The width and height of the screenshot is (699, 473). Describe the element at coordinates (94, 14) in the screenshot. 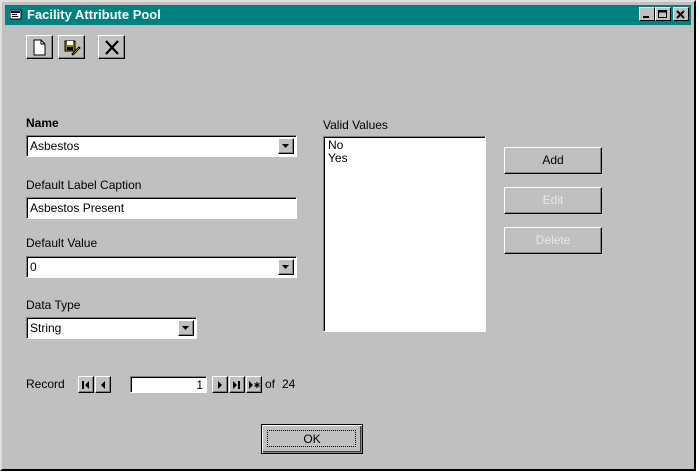

I see `window-title: Facility Attribute Pool` at that location.